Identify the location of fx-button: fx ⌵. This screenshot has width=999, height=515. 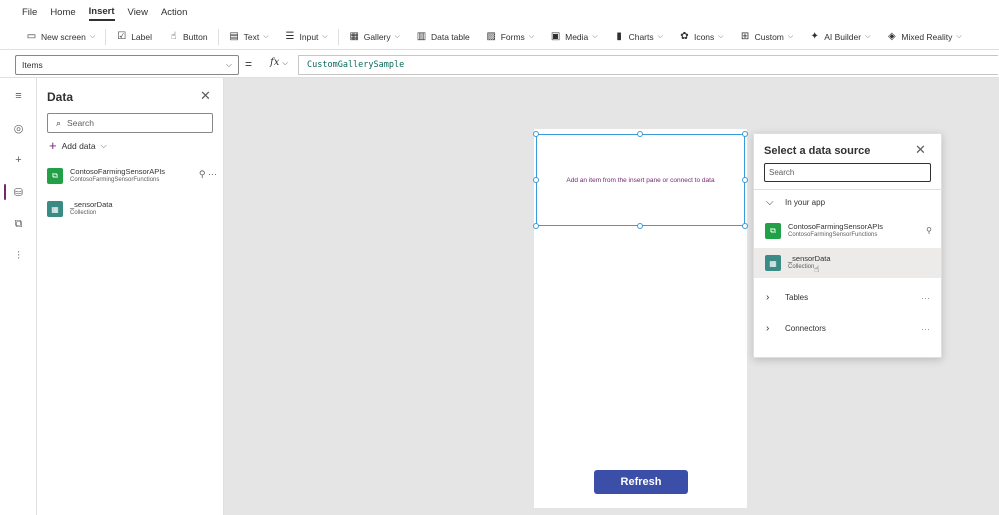
(279, 62).